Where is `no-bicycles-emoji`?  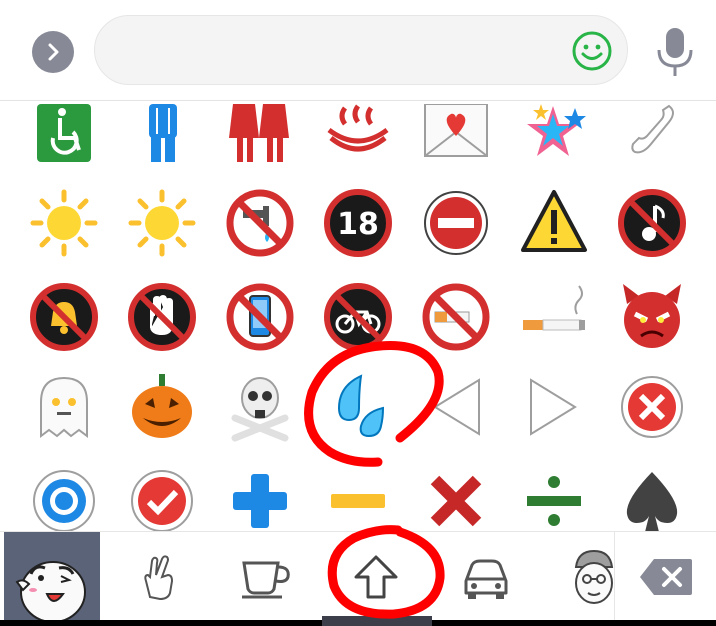 no-bicycles-emoji is located at coordinates (358, 317).